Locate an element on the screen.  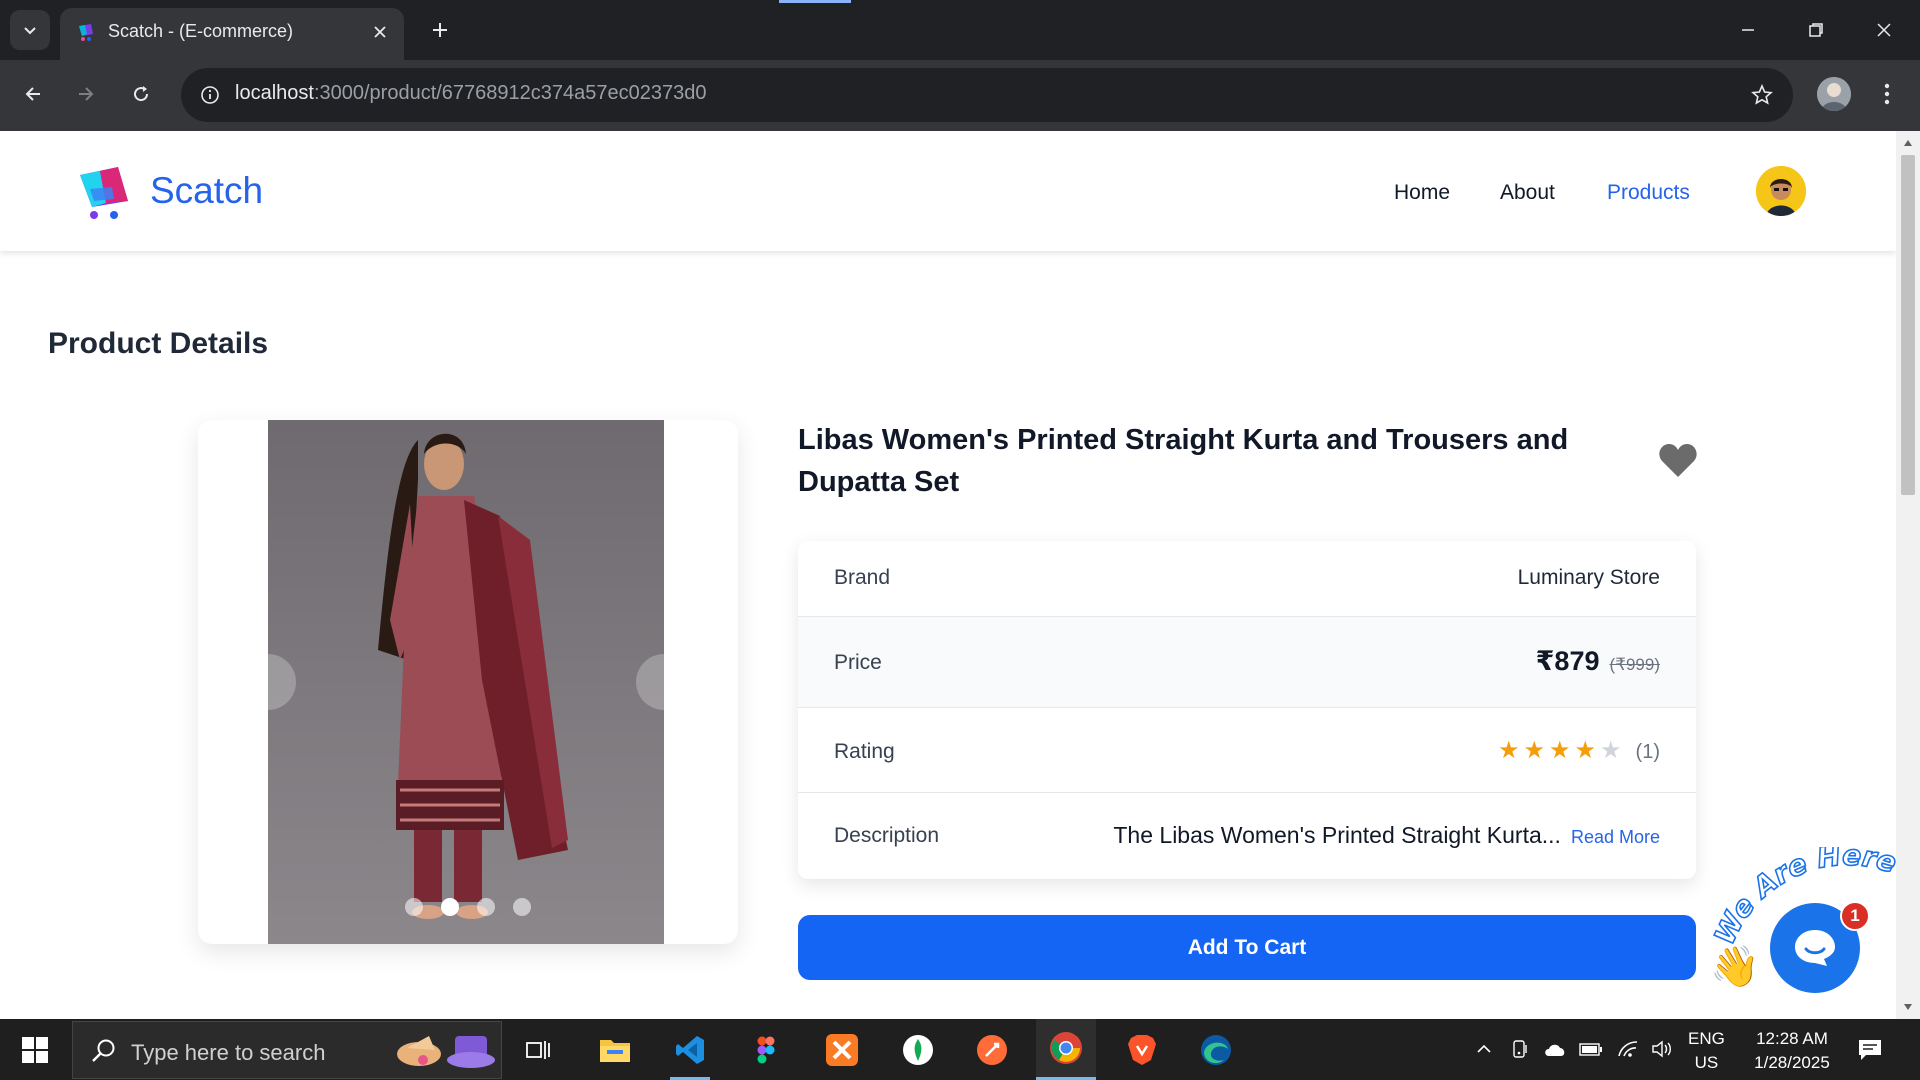
add-to-cart-button: Add To Cart is located at coordinates (1247, 947).